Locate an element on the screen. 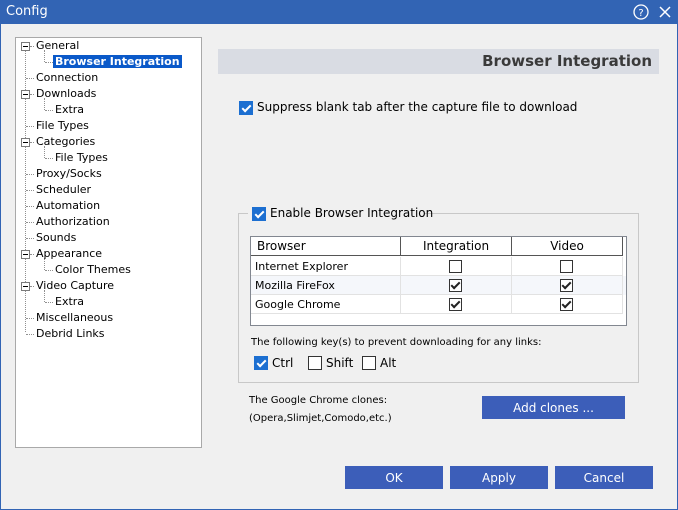 The height and width of the screenshot is (510, 678). tree-item-video-extra: Extra is located at coordinates (69, 301).